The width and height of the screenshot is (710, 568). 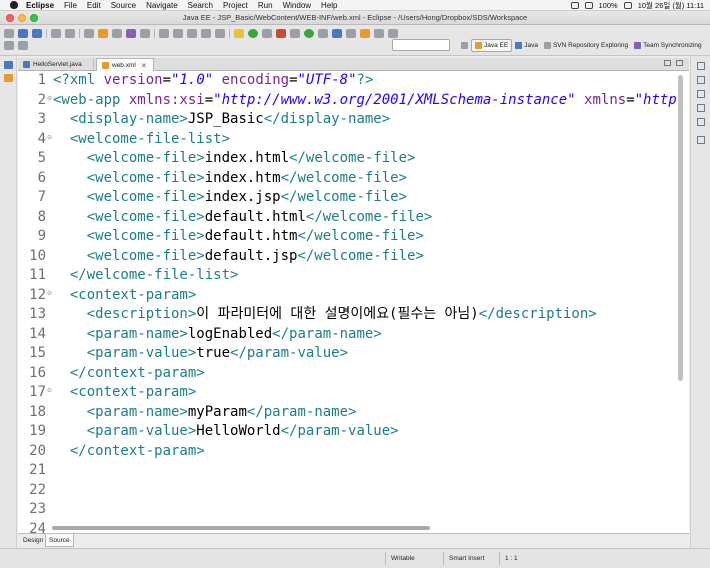 I want to click on forward-icon, so click(x=220, y=33).